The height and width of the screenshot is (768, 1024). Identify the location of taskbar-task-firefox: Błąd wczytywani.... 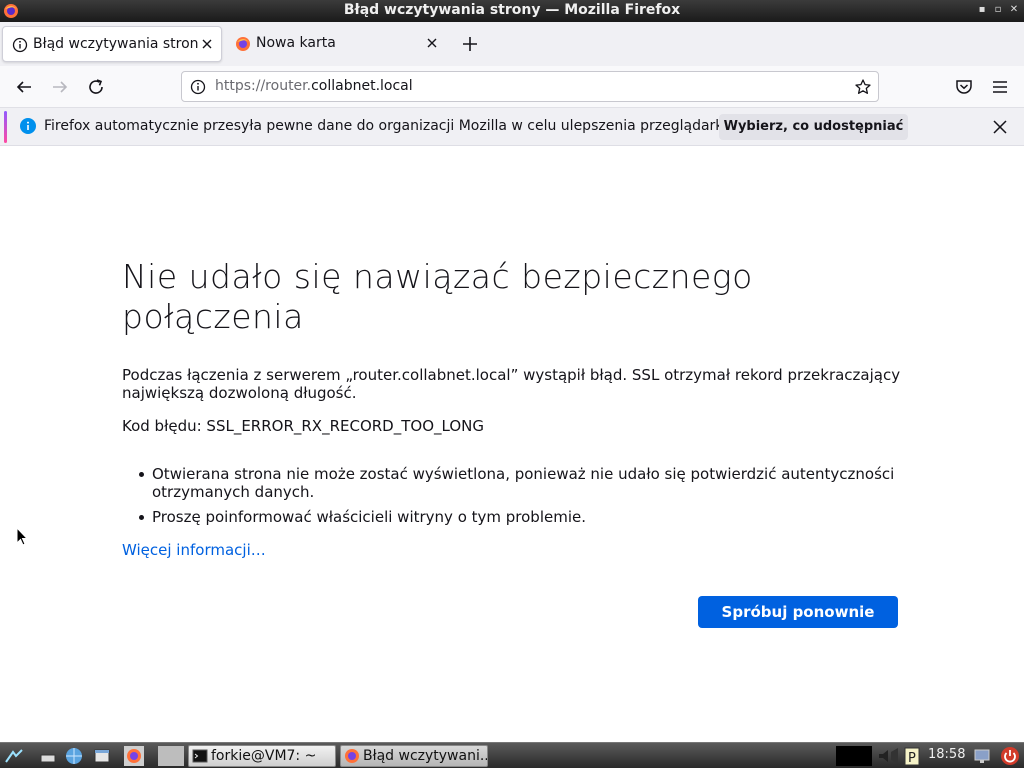
(414, 756).